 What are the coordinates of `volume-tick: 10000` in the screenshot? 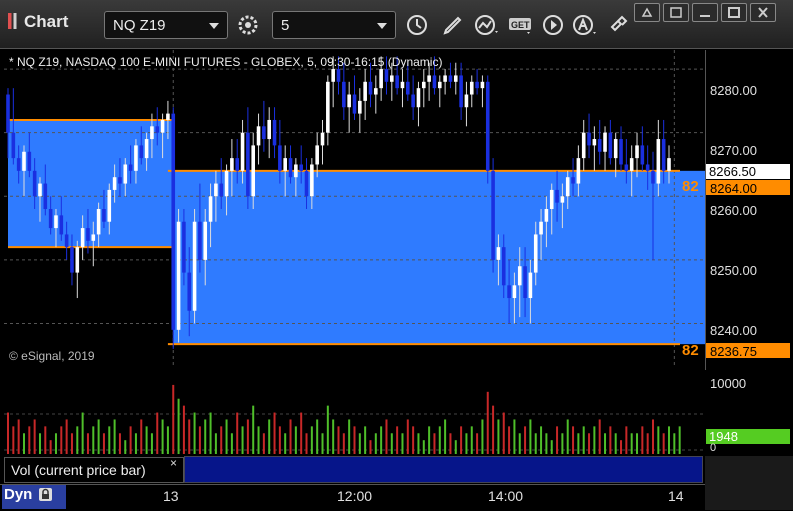 It's located at (728, 383).